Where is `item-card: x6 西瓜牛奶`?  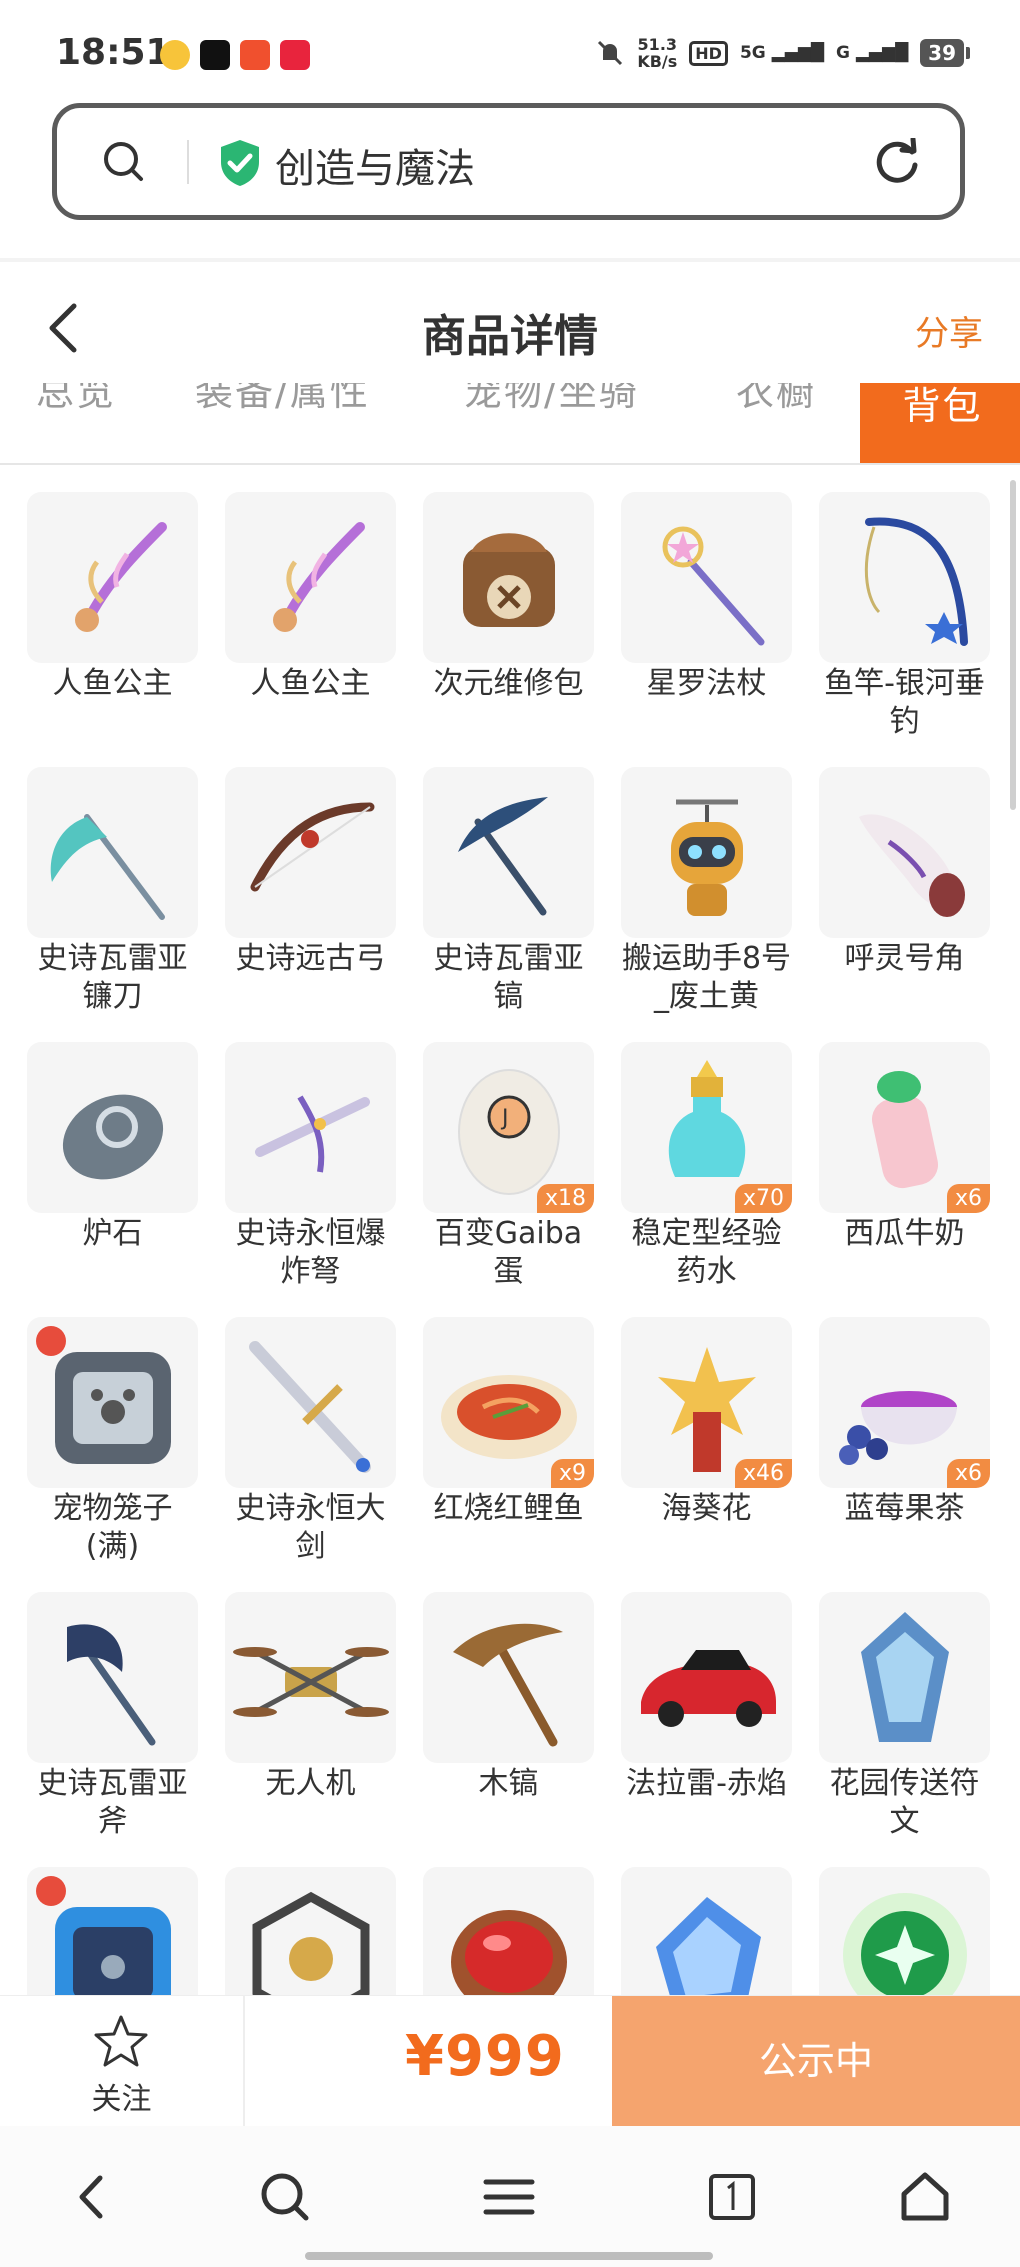 item-card: x6 西瓜牛奶 is located at coordinates (904, 1169).